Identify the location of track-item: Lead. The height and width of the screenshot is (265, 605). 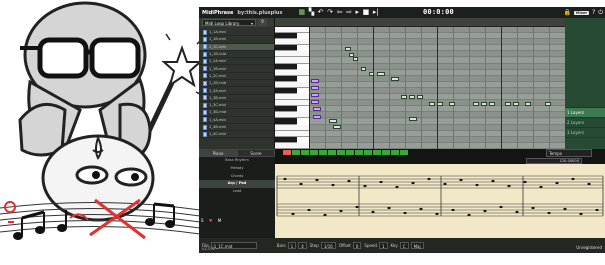
(237, 192).